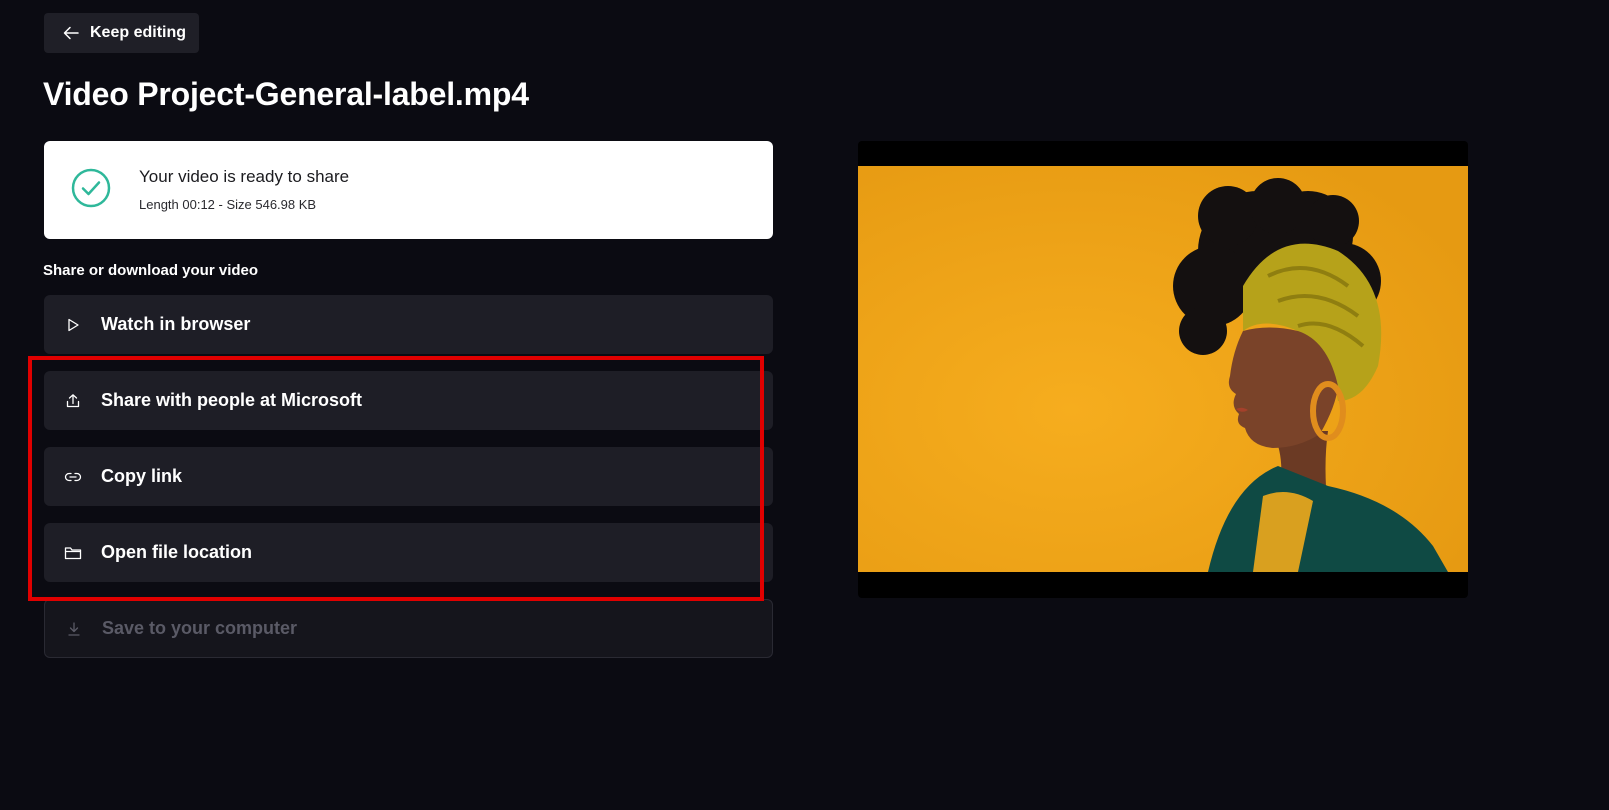  Describe the element at coordinates (73, 553) in the screenshot. I see `folder-icon` at that location.